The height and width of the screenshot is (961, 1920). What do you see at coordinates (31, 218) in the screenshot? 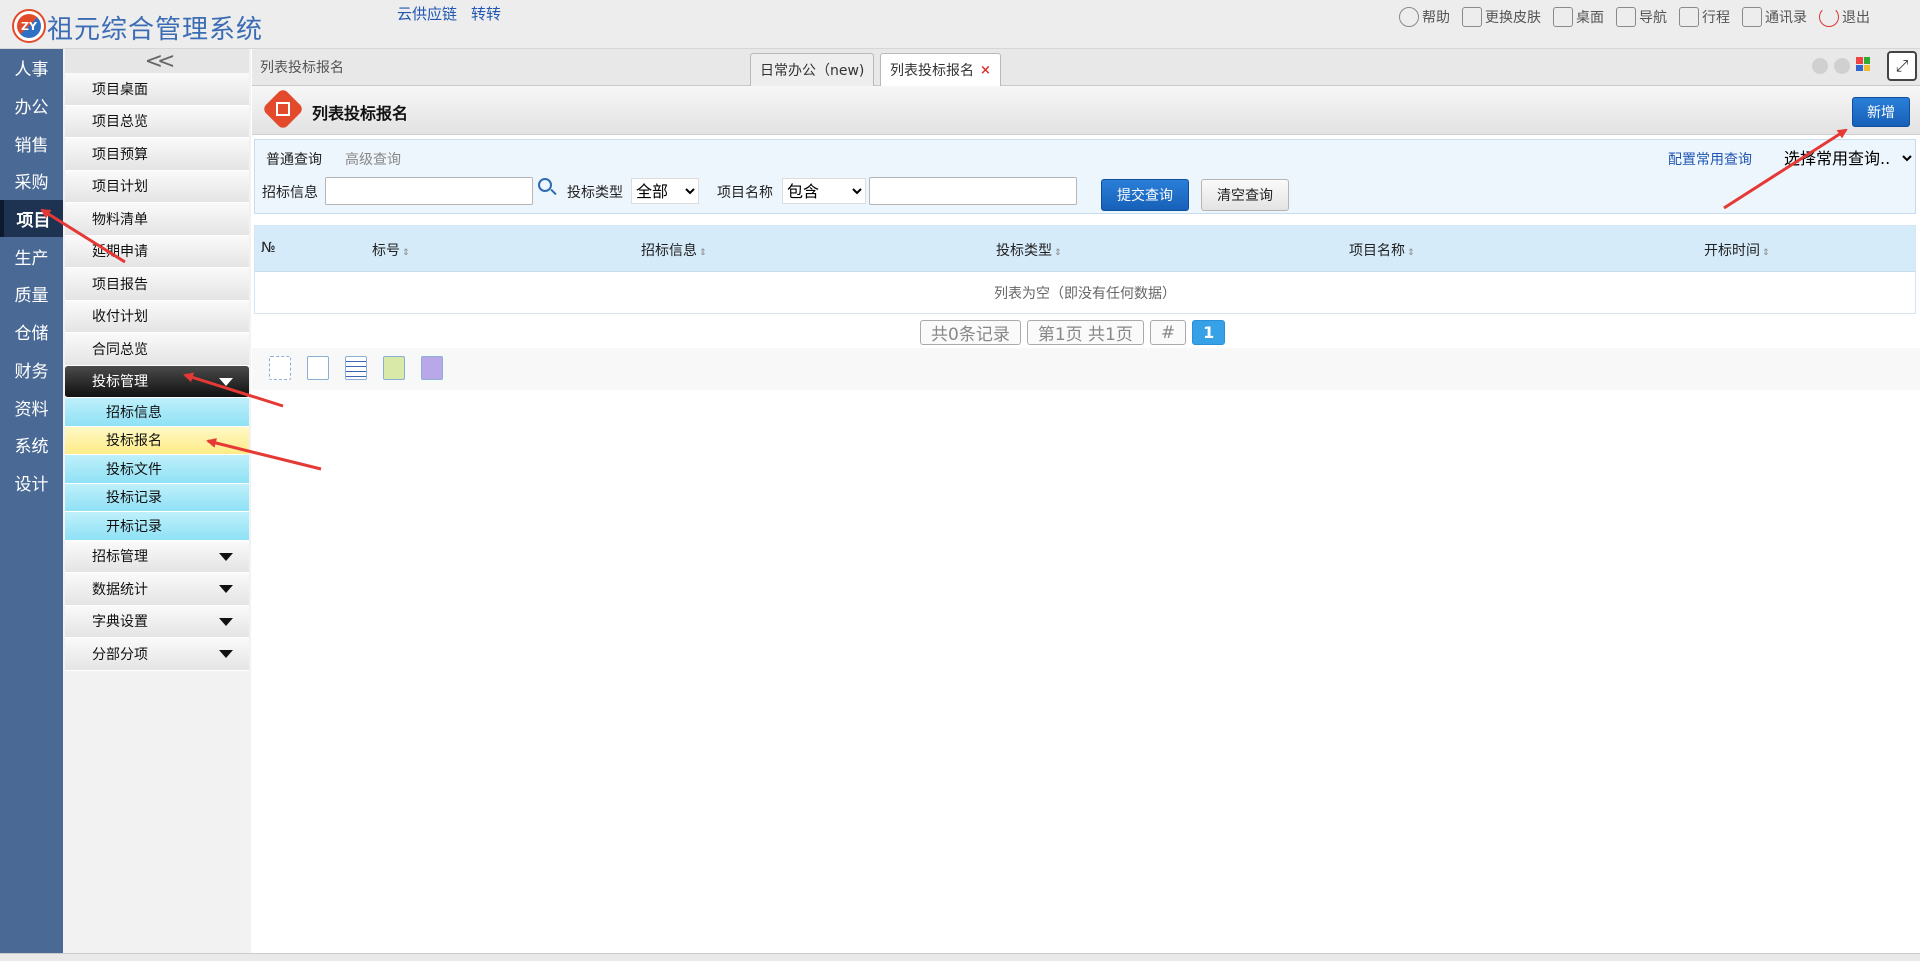
I see `module-project: 项目` at bounding box center [31, 218].